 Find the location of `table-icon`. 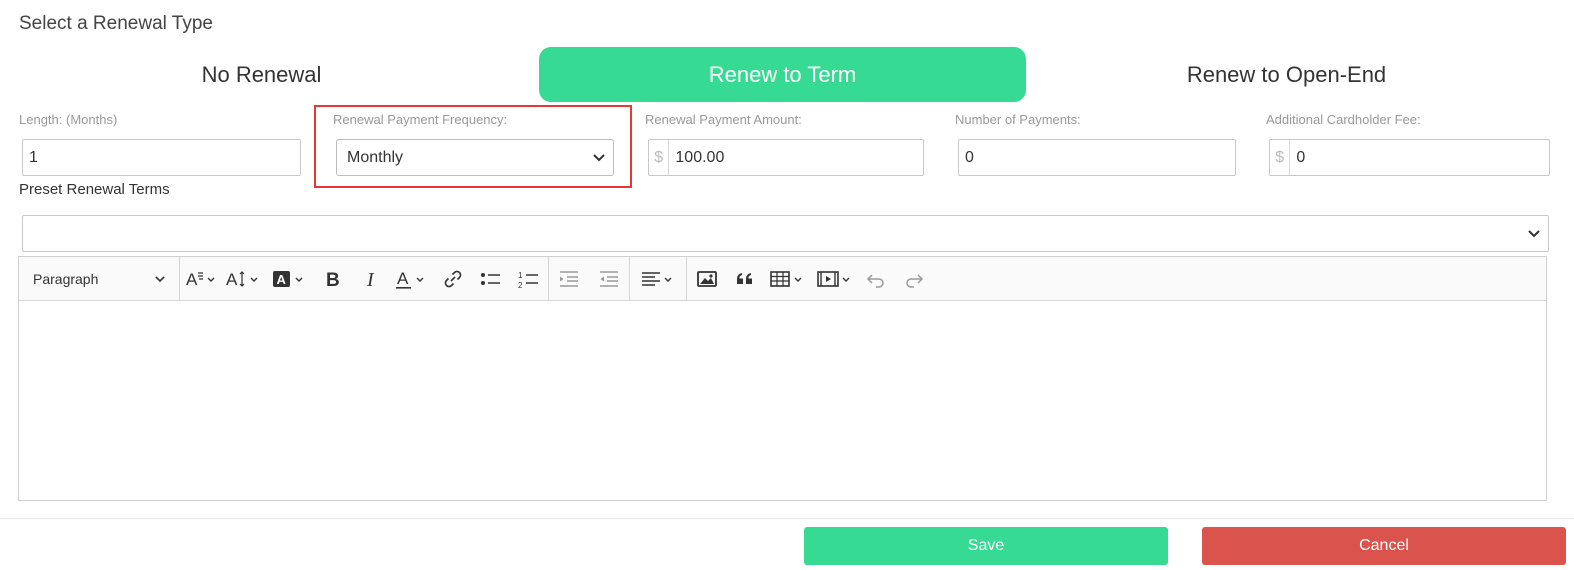

table-icon is located at coordinates (786, 278).